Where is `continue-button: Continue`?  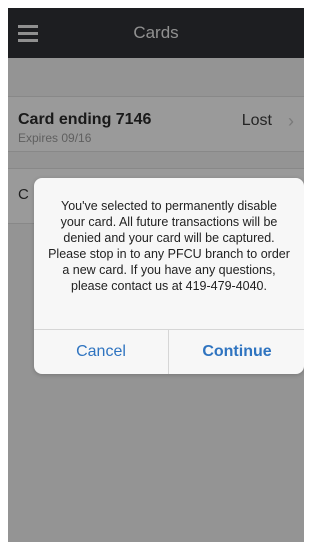 continue-button: Continue is located at coordinates (237, 352).